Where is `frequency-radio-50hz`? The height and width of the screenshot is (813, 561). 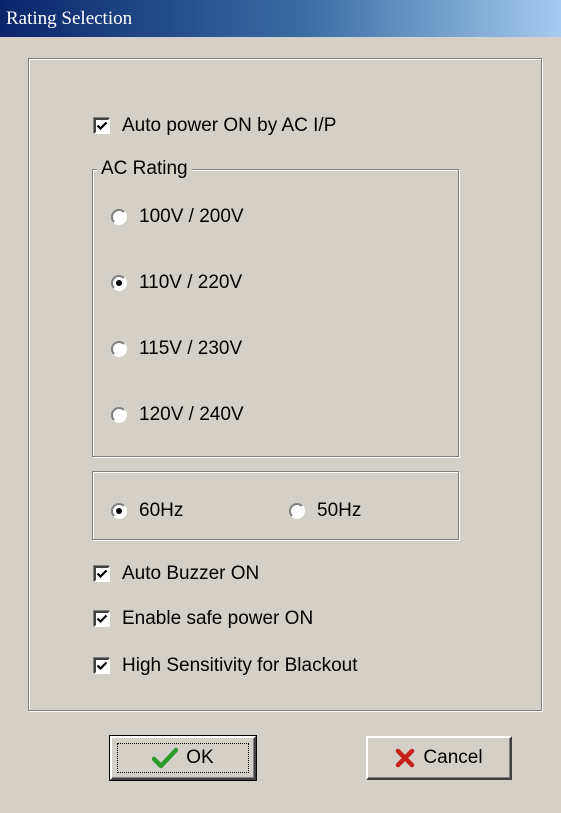 frequency-radio-50hz is located at coordinates (297, 511).